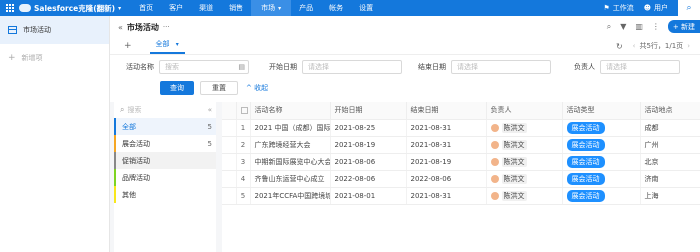 The width and height of the screenshot is (700, 252). Describe the element at coordinates (136, 143) in the screenshot. I see `category-label: 展会活动` at that location.